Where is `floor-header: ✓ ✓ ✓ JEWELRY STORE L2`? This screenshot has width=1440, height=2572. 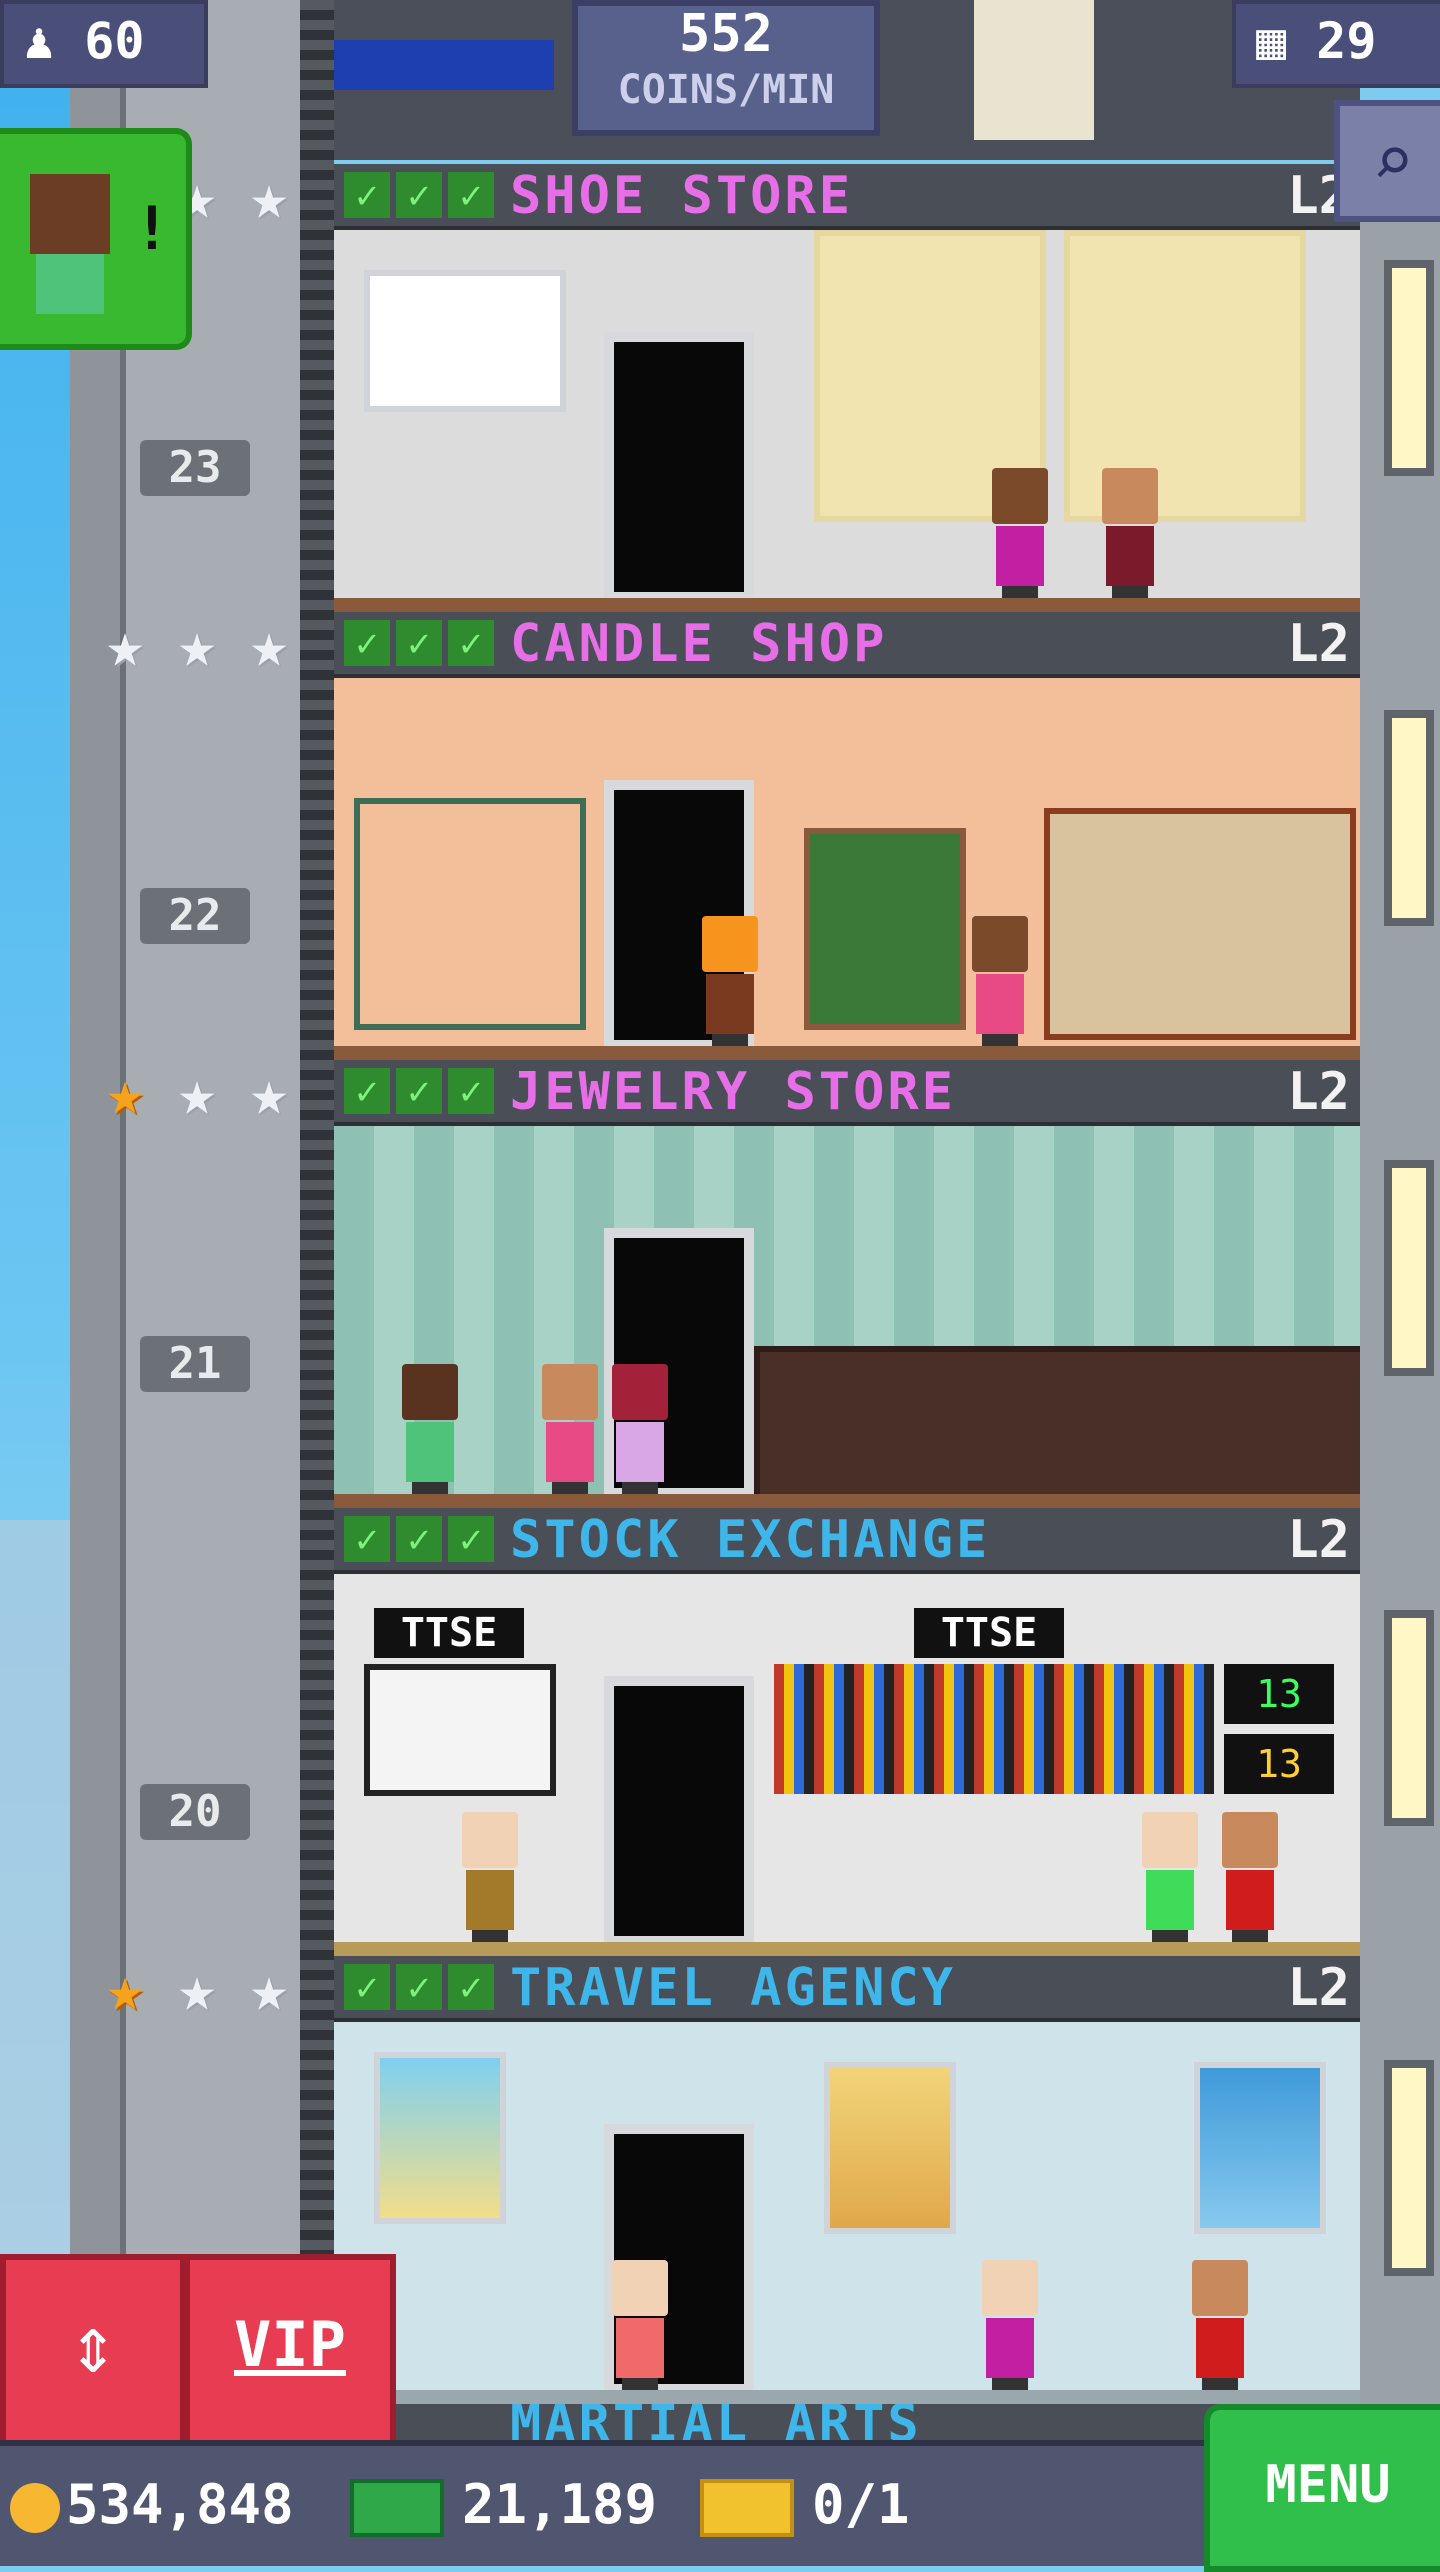 floor-header: ✓ ✓ ✓ JEWELRY STORE L2 is located at coordinates (847, 1093).